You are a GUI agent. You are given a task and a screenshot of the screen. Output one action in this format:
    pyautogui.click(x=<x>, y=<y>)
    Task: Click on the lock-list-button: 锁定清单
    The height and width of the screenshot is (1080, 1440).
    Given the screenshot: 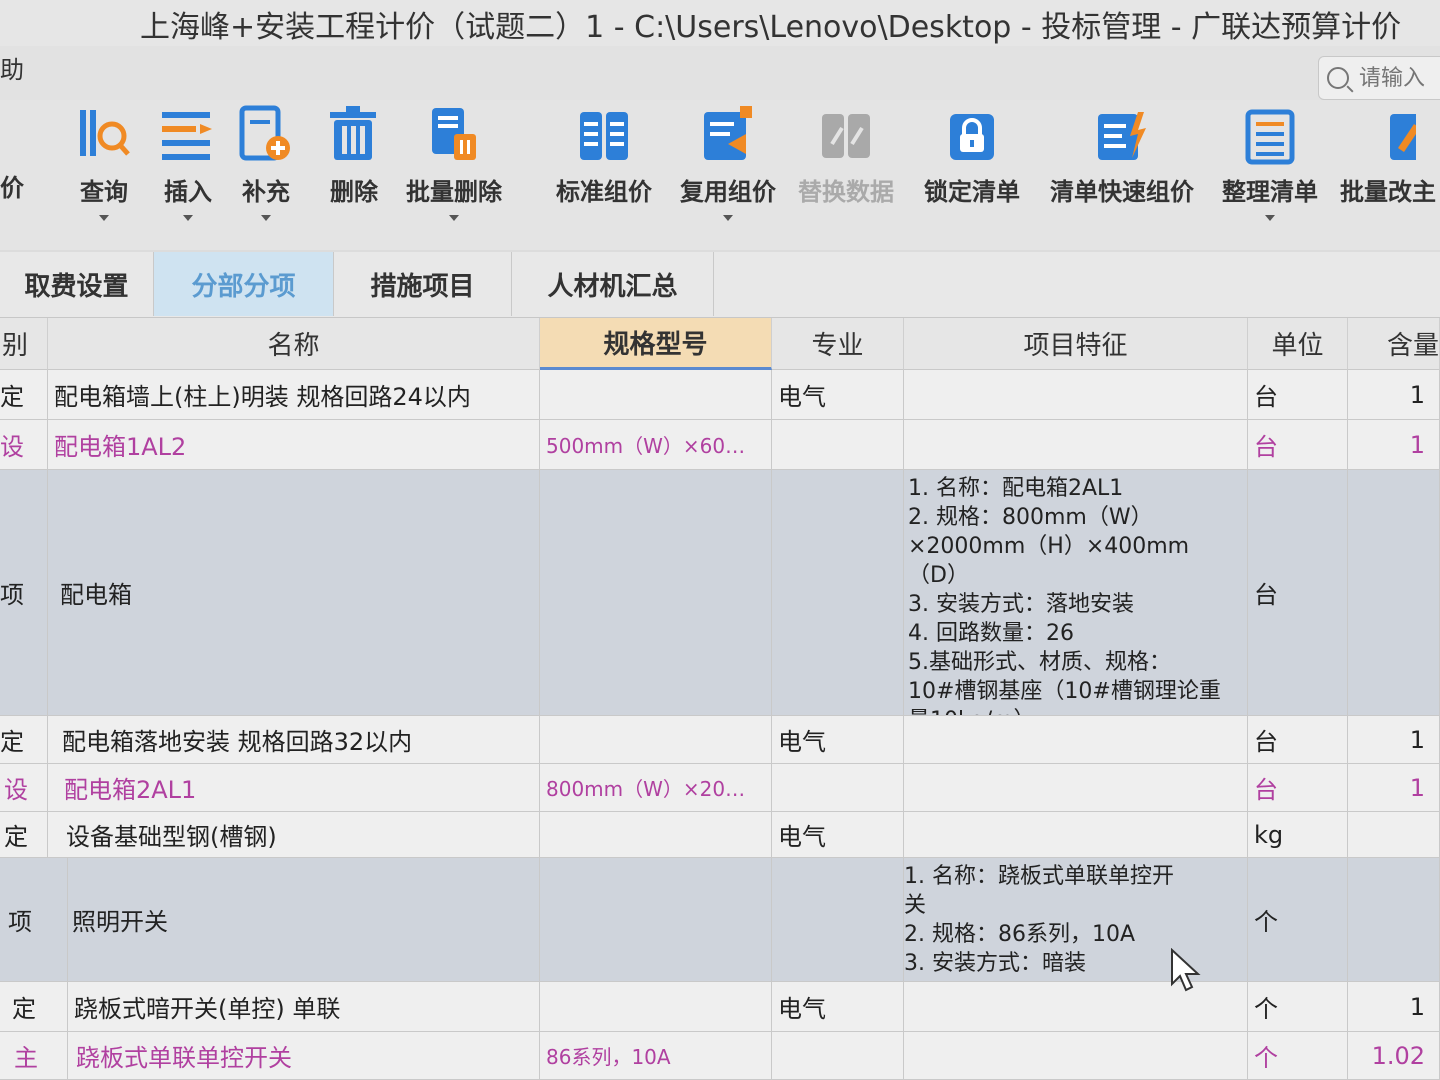 What is the action you would take?
    pyautogui.click(x=972, y=153)
    